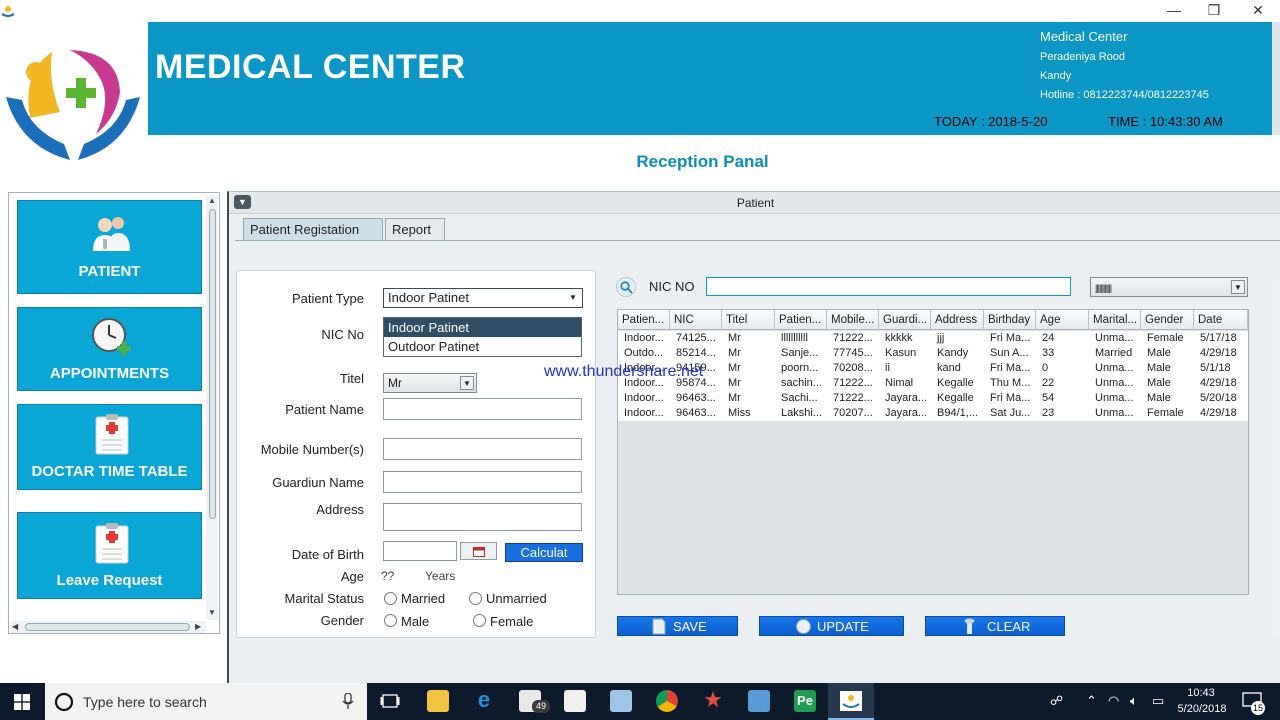 The height and width of the screenshot is (720, 1280). Describe the element at coordinates (420, 551) in the screenshot. I see `dob-input` at that location.